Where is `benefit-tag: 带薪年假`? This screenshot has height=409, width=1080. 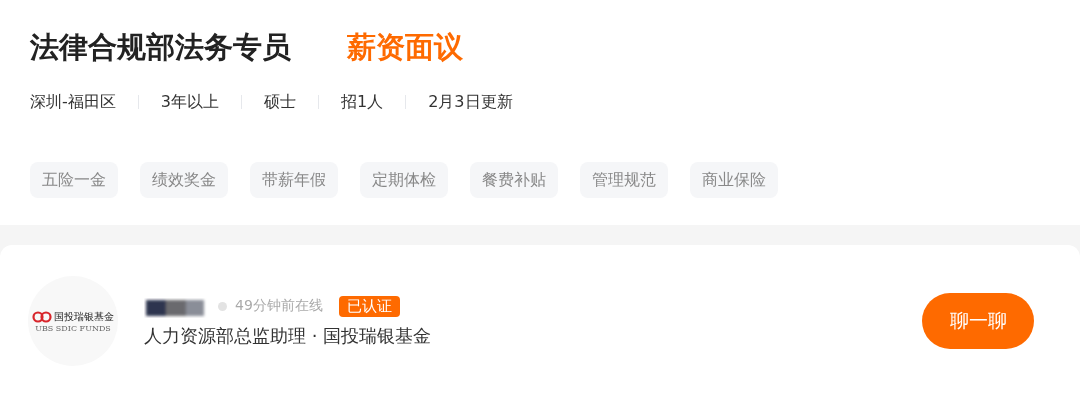
benefit-tag: 带薪年假 is located at coordinates (294, 180).